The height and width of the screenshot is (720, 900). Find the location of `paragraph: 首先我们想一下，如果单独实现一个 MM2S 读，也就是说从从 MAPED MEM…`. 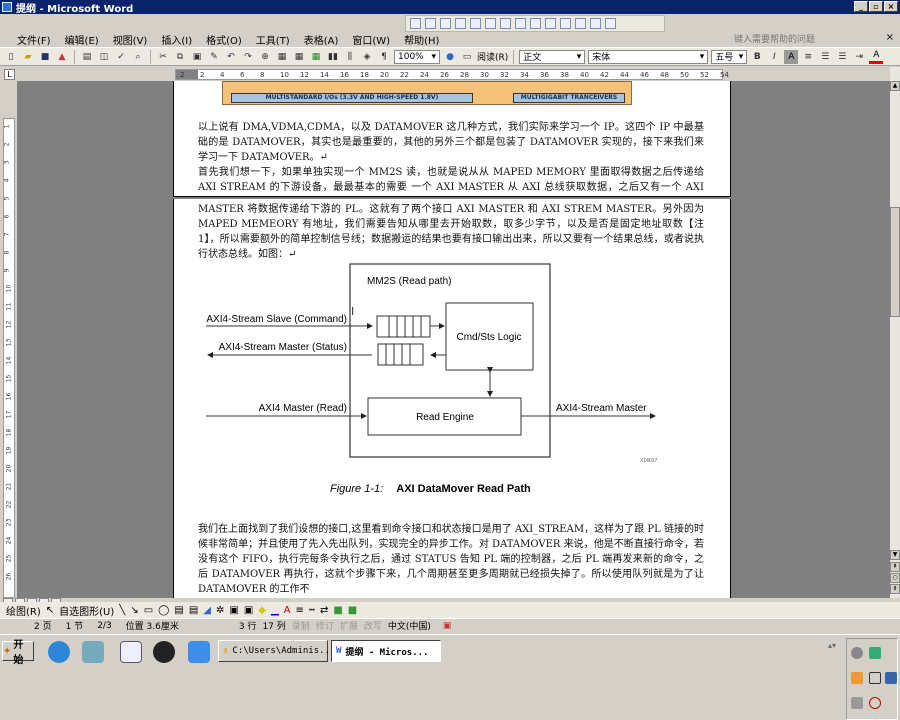

paragraph: 首先我们想一下，如果单独实现一个 MM2S 读，也就是说从从 MAPED MEM… is located at coordinates (451, 180).